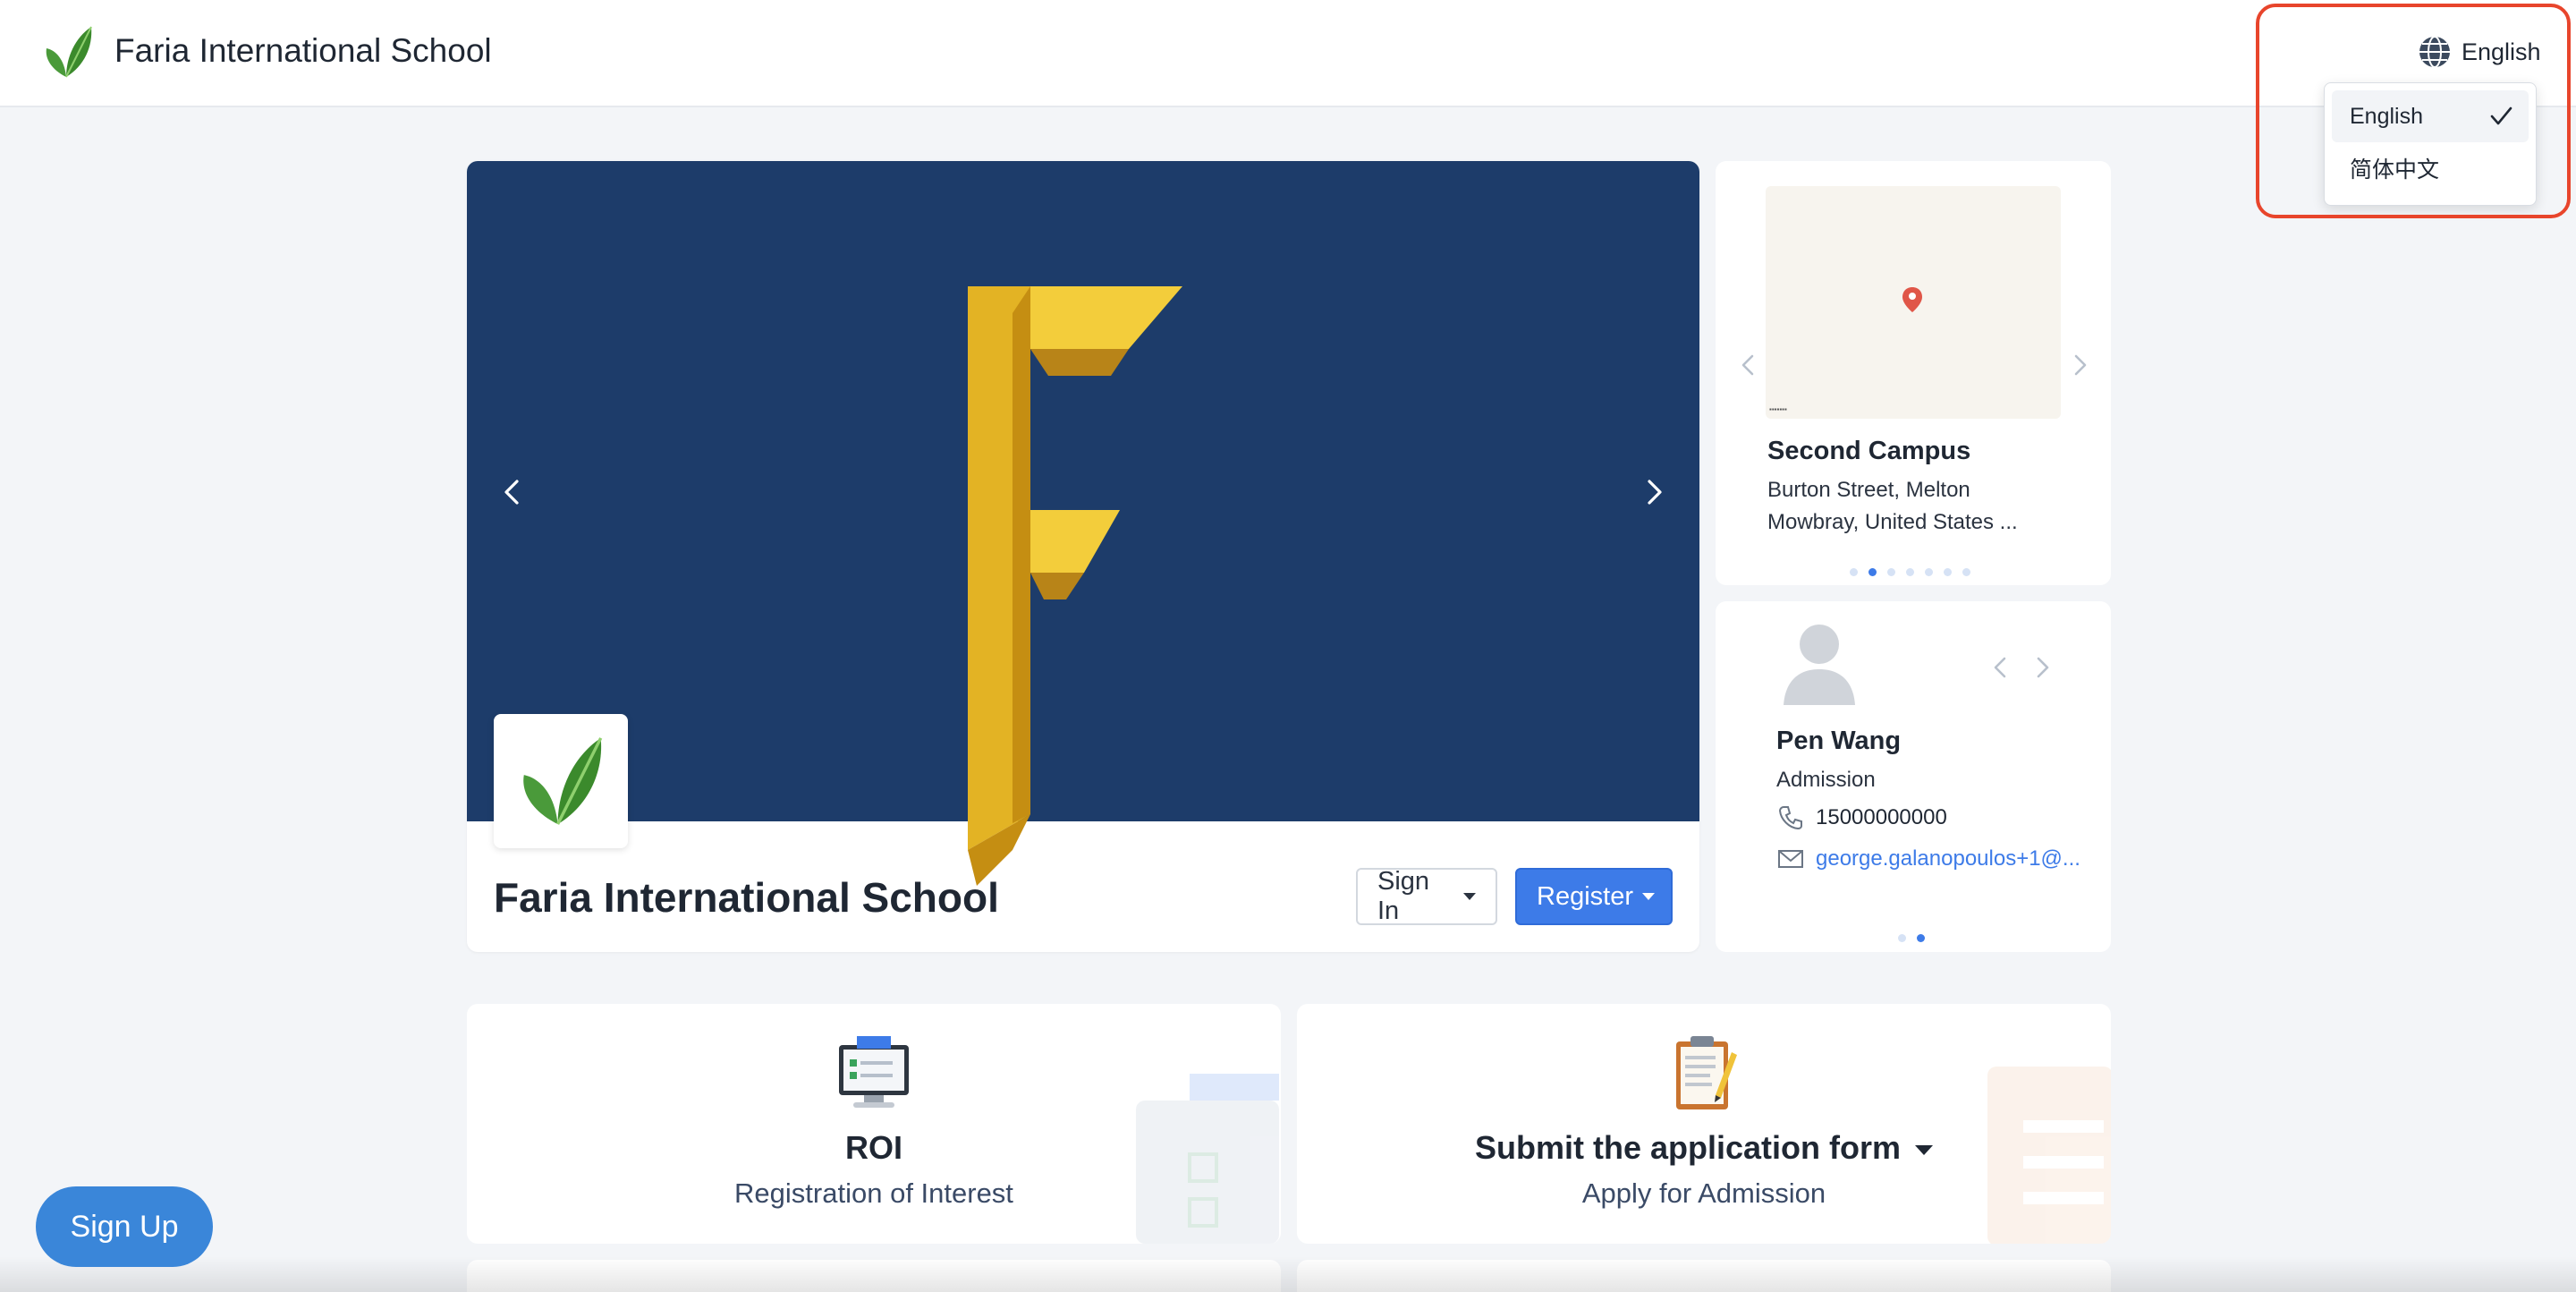 This screenshot has width=2576, height=1292. Describe the element at coordinates (1687, 1147) in the screenshot. I see `application-form-title-label: Submit the application form` at that location.